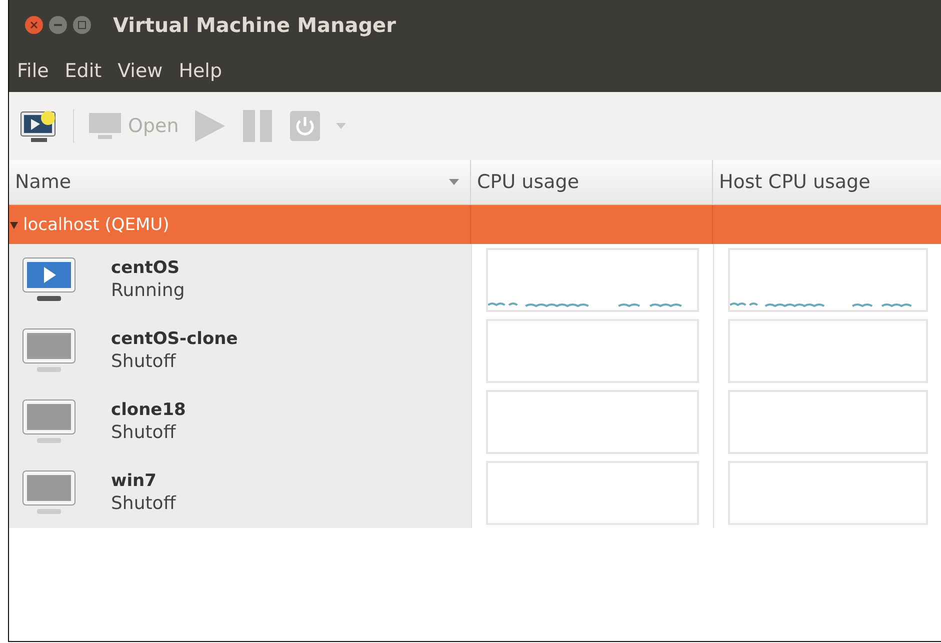  Describe the element at coordinates (105, 126) in the screenshot. I see `monitor-icon` at that location.